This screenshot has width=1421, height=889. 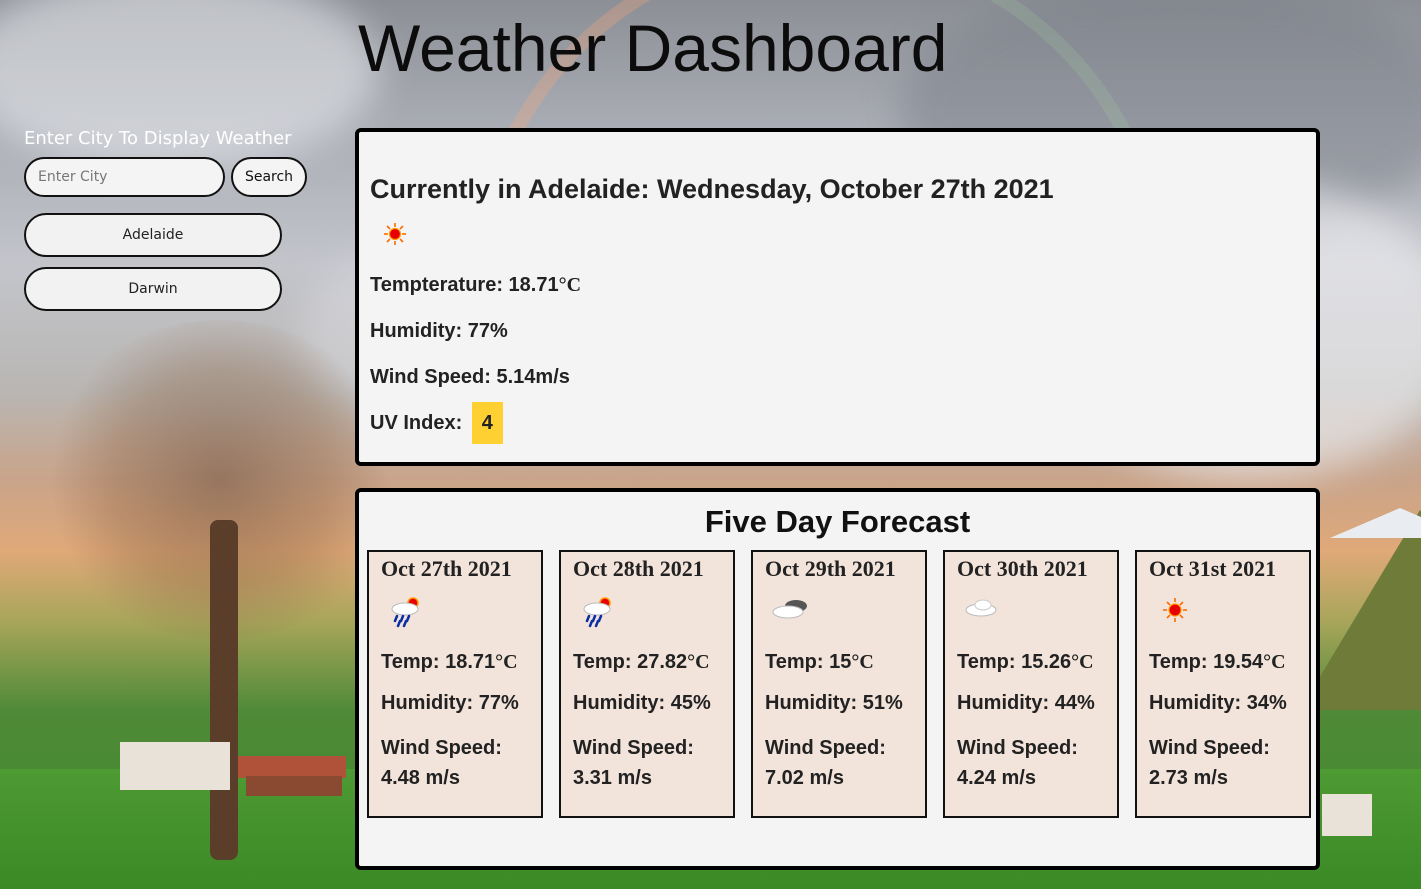 I want to click on forecast-temp-value: 27.82, so click(x=662, y=662).